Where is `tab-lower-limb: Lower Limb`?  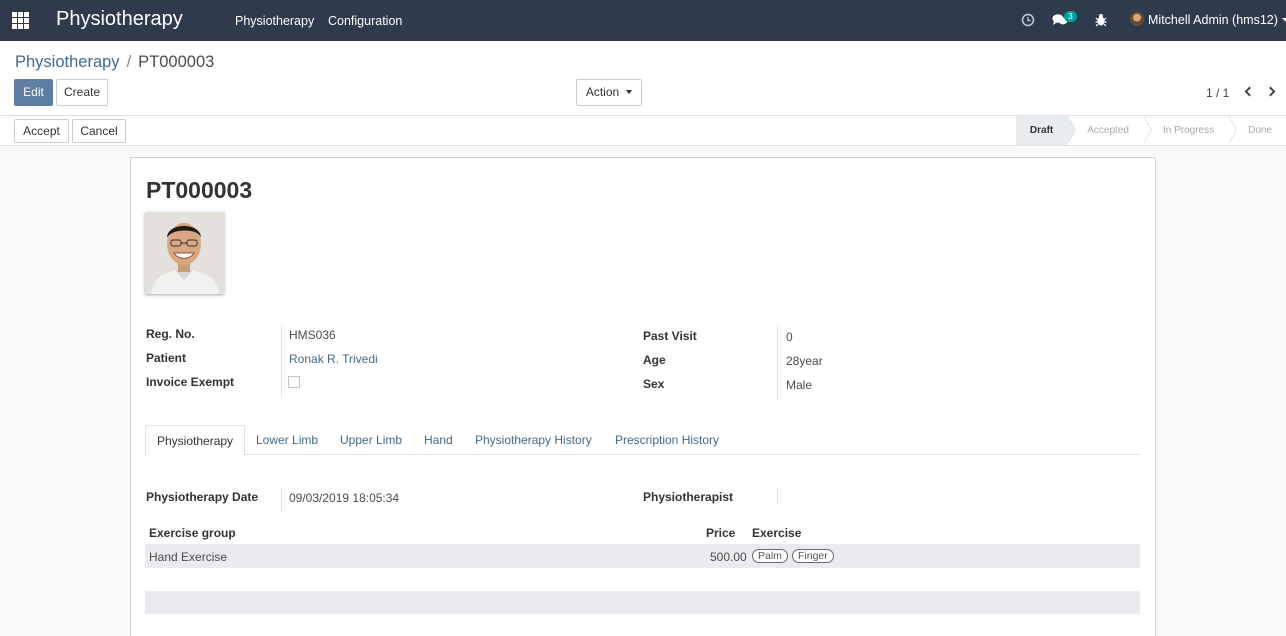 tab-lower-limb: Lower Limb is located at coordinates (287, 440).